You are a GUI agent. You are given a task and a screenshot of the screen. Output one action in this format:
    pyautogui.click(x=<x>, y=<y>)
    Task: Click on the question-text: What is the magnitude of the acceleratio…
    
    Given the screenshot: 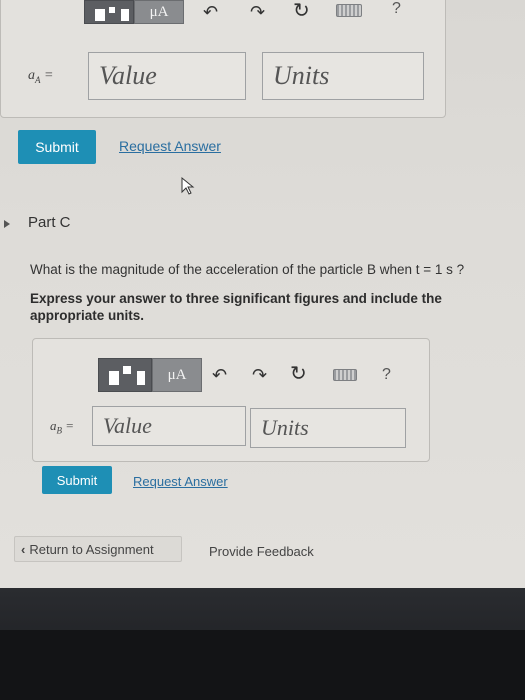 What is the action you would take?
    pyautogui.click(x=247, y=269)
    